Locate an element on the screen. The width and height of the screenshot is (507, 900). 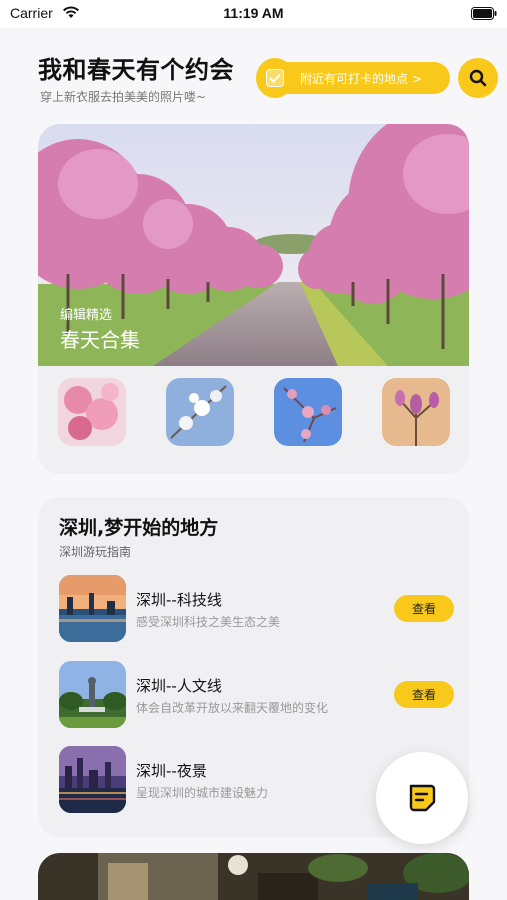
magnolia-thumbnail is located at coordinates (416, 412).